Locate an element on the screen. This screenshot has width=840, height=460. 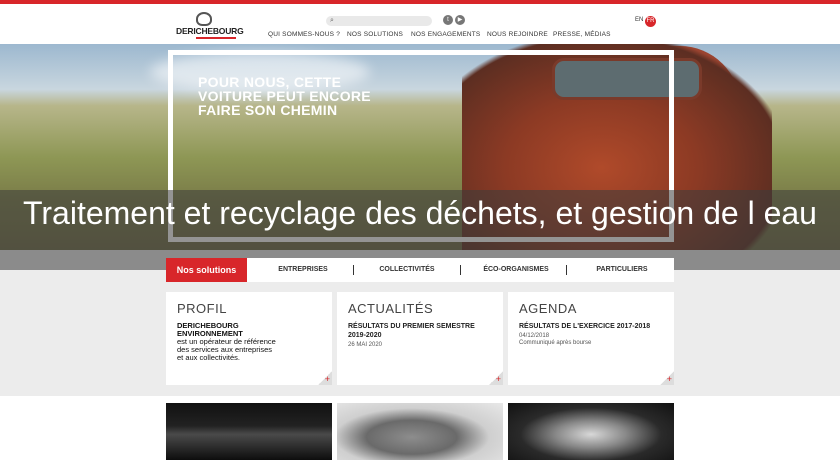
lang-fr: FR is located at coordinates (650, 21).